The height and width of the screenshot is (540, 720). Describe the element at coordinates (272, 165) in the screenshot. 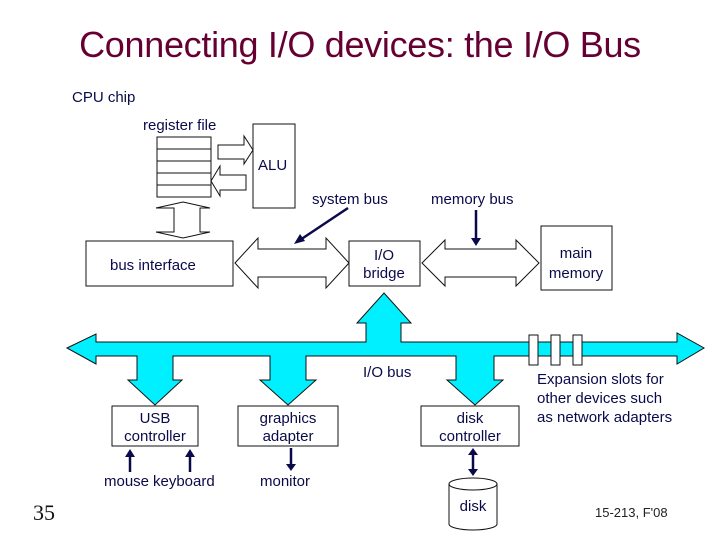

I see `alu-label: ALU` at that location.